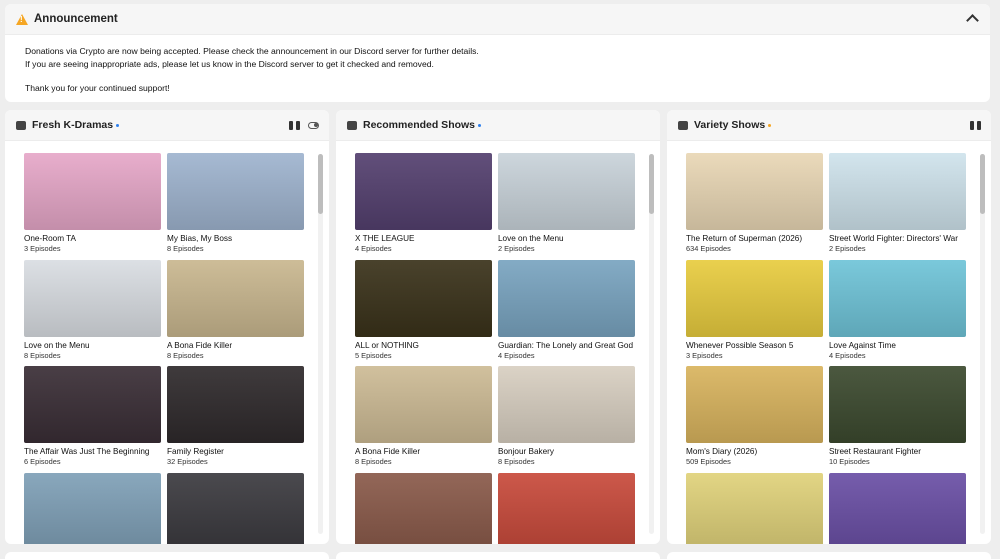  I want to click on show-title: ALL or NOTHING, so click(423, 345).